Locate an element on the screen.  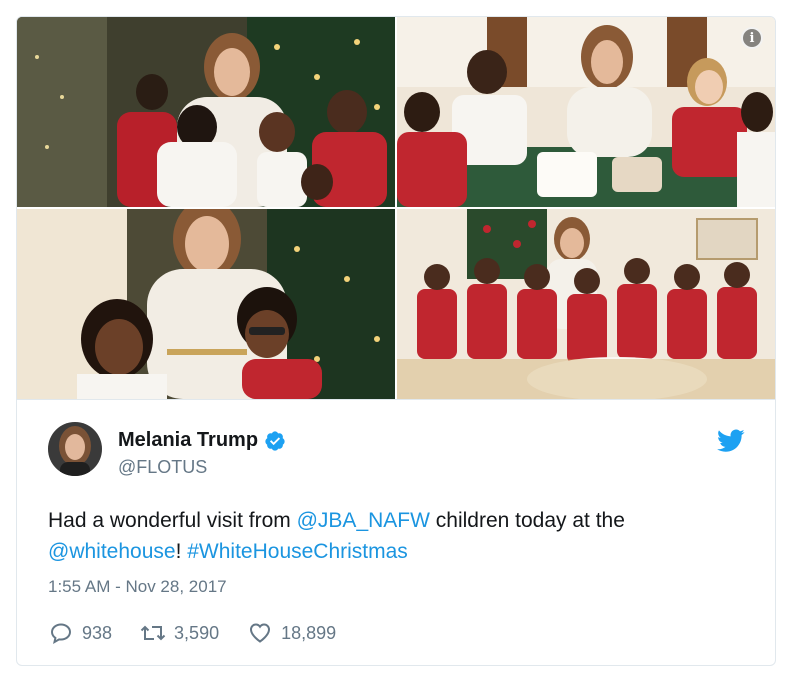
like-count: 18,899 is located at coordinates (309, 632).